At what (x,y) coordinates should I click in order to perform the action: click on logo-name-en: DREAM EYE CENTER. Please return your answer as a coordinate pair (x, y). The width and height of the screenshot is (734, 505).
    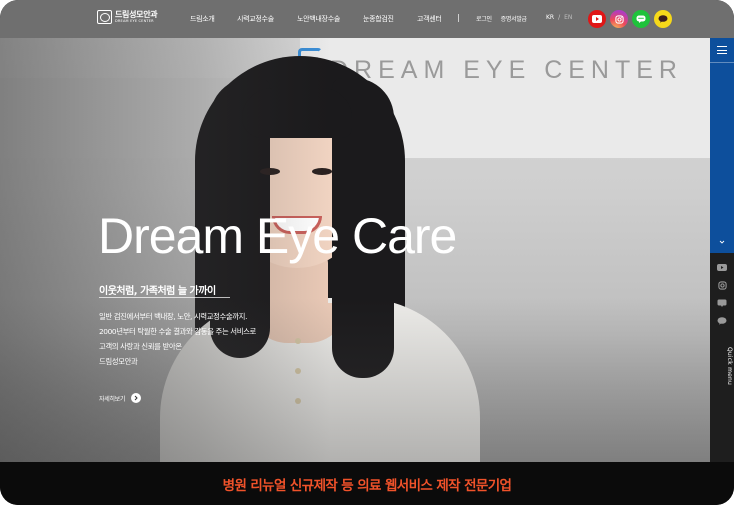
    Looking at the image, I should click on (134, 20).